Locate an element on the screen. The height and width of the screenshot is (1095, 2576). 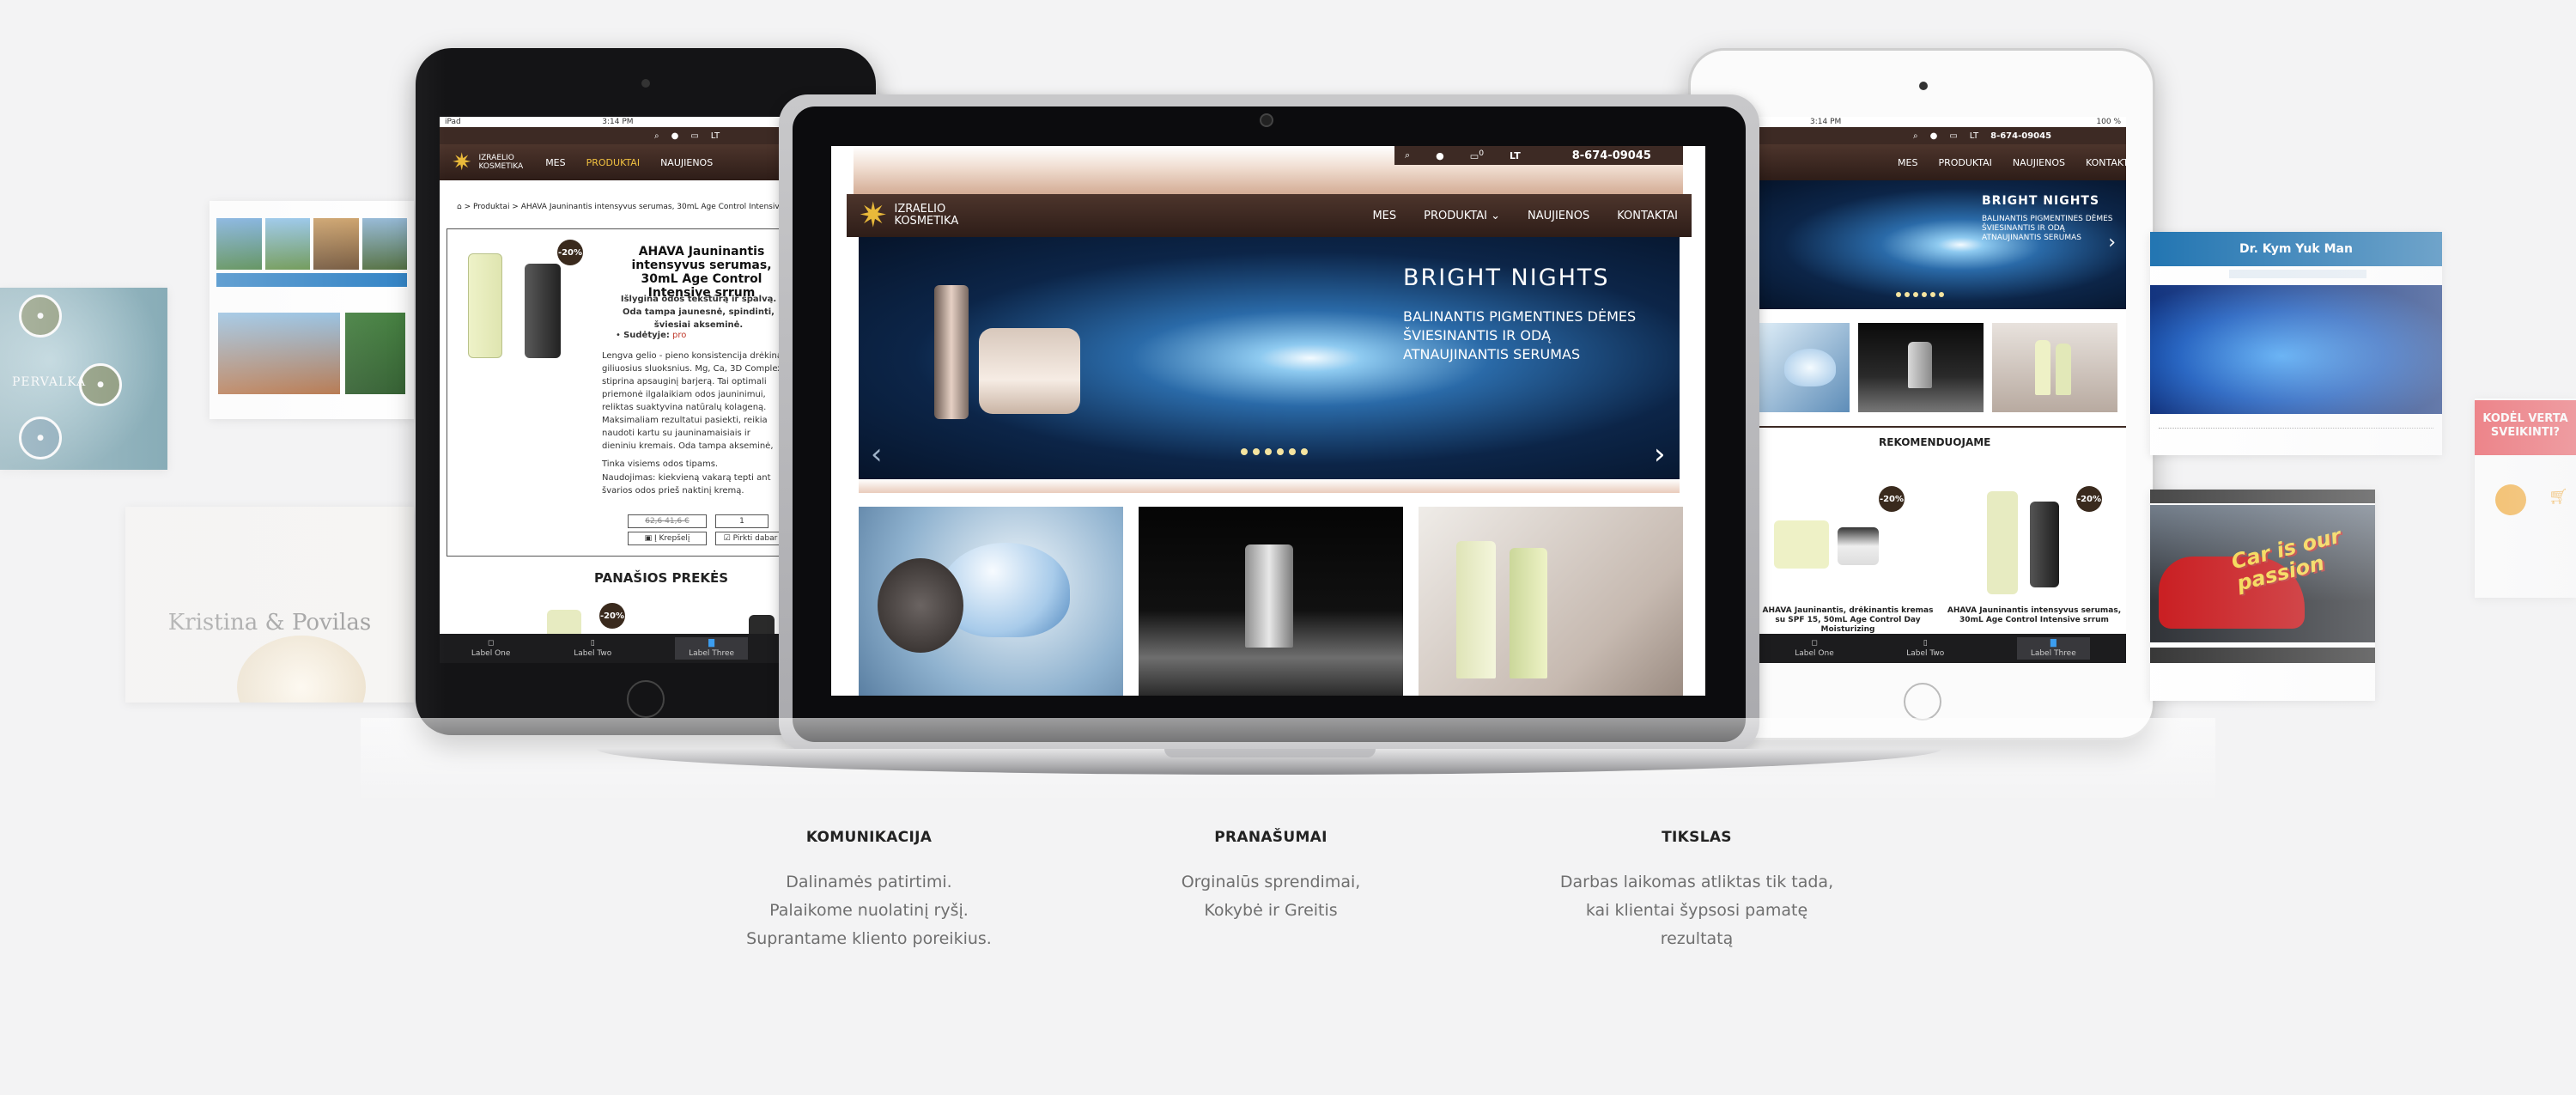
hero-bottom-strip is located at coordinates (1269, 486).